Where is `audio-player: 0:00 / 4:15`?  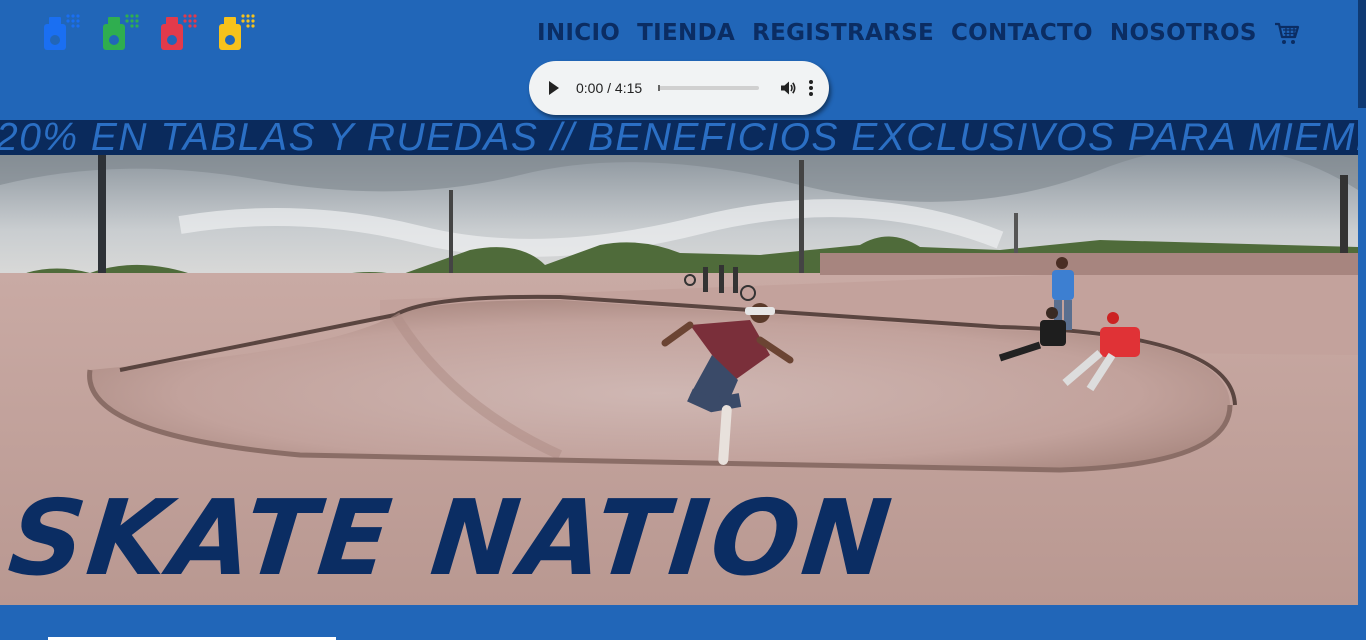
audio-player: 0:00 / 4:15 is located at coordinates (679, 88).